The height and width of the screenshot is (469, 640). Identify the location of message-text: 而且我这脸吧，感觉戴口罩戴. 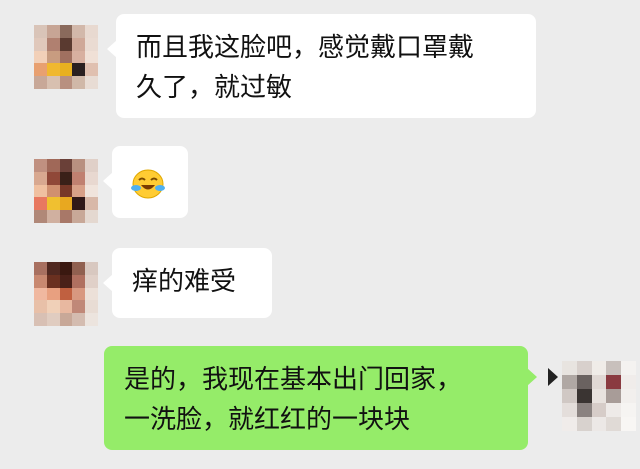
(305, 48).